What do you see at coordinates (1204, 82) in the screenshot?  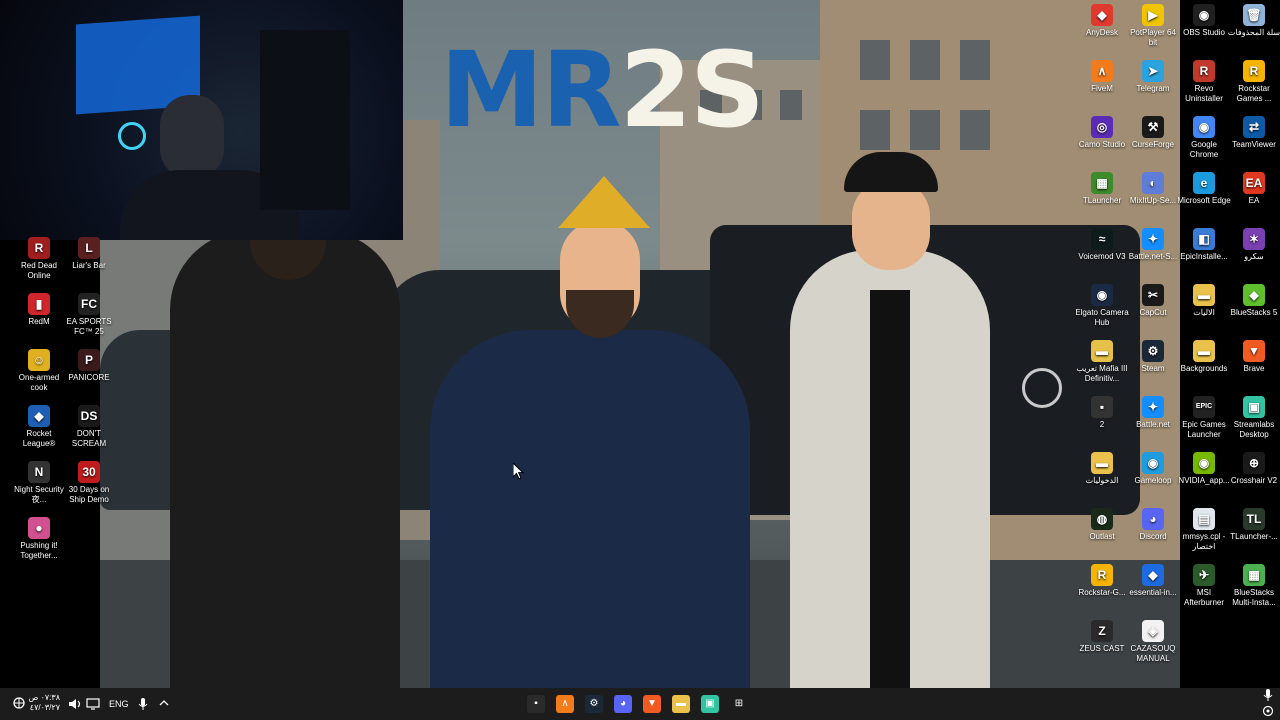 I see `desktop-icon-revo-uninstaller: R Revo Uninstaller` at bounding box center [1204, 82].